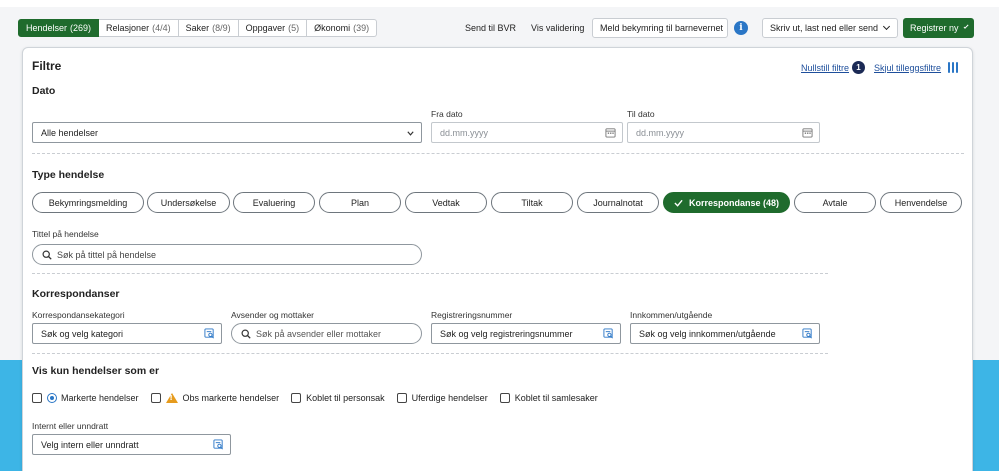 The image size is (999, 471). What do you see at coordinates (527, 132) in the screenshot?
I see `from-date-input: dd.mm.yyyy` at bounding box center [527, 132].